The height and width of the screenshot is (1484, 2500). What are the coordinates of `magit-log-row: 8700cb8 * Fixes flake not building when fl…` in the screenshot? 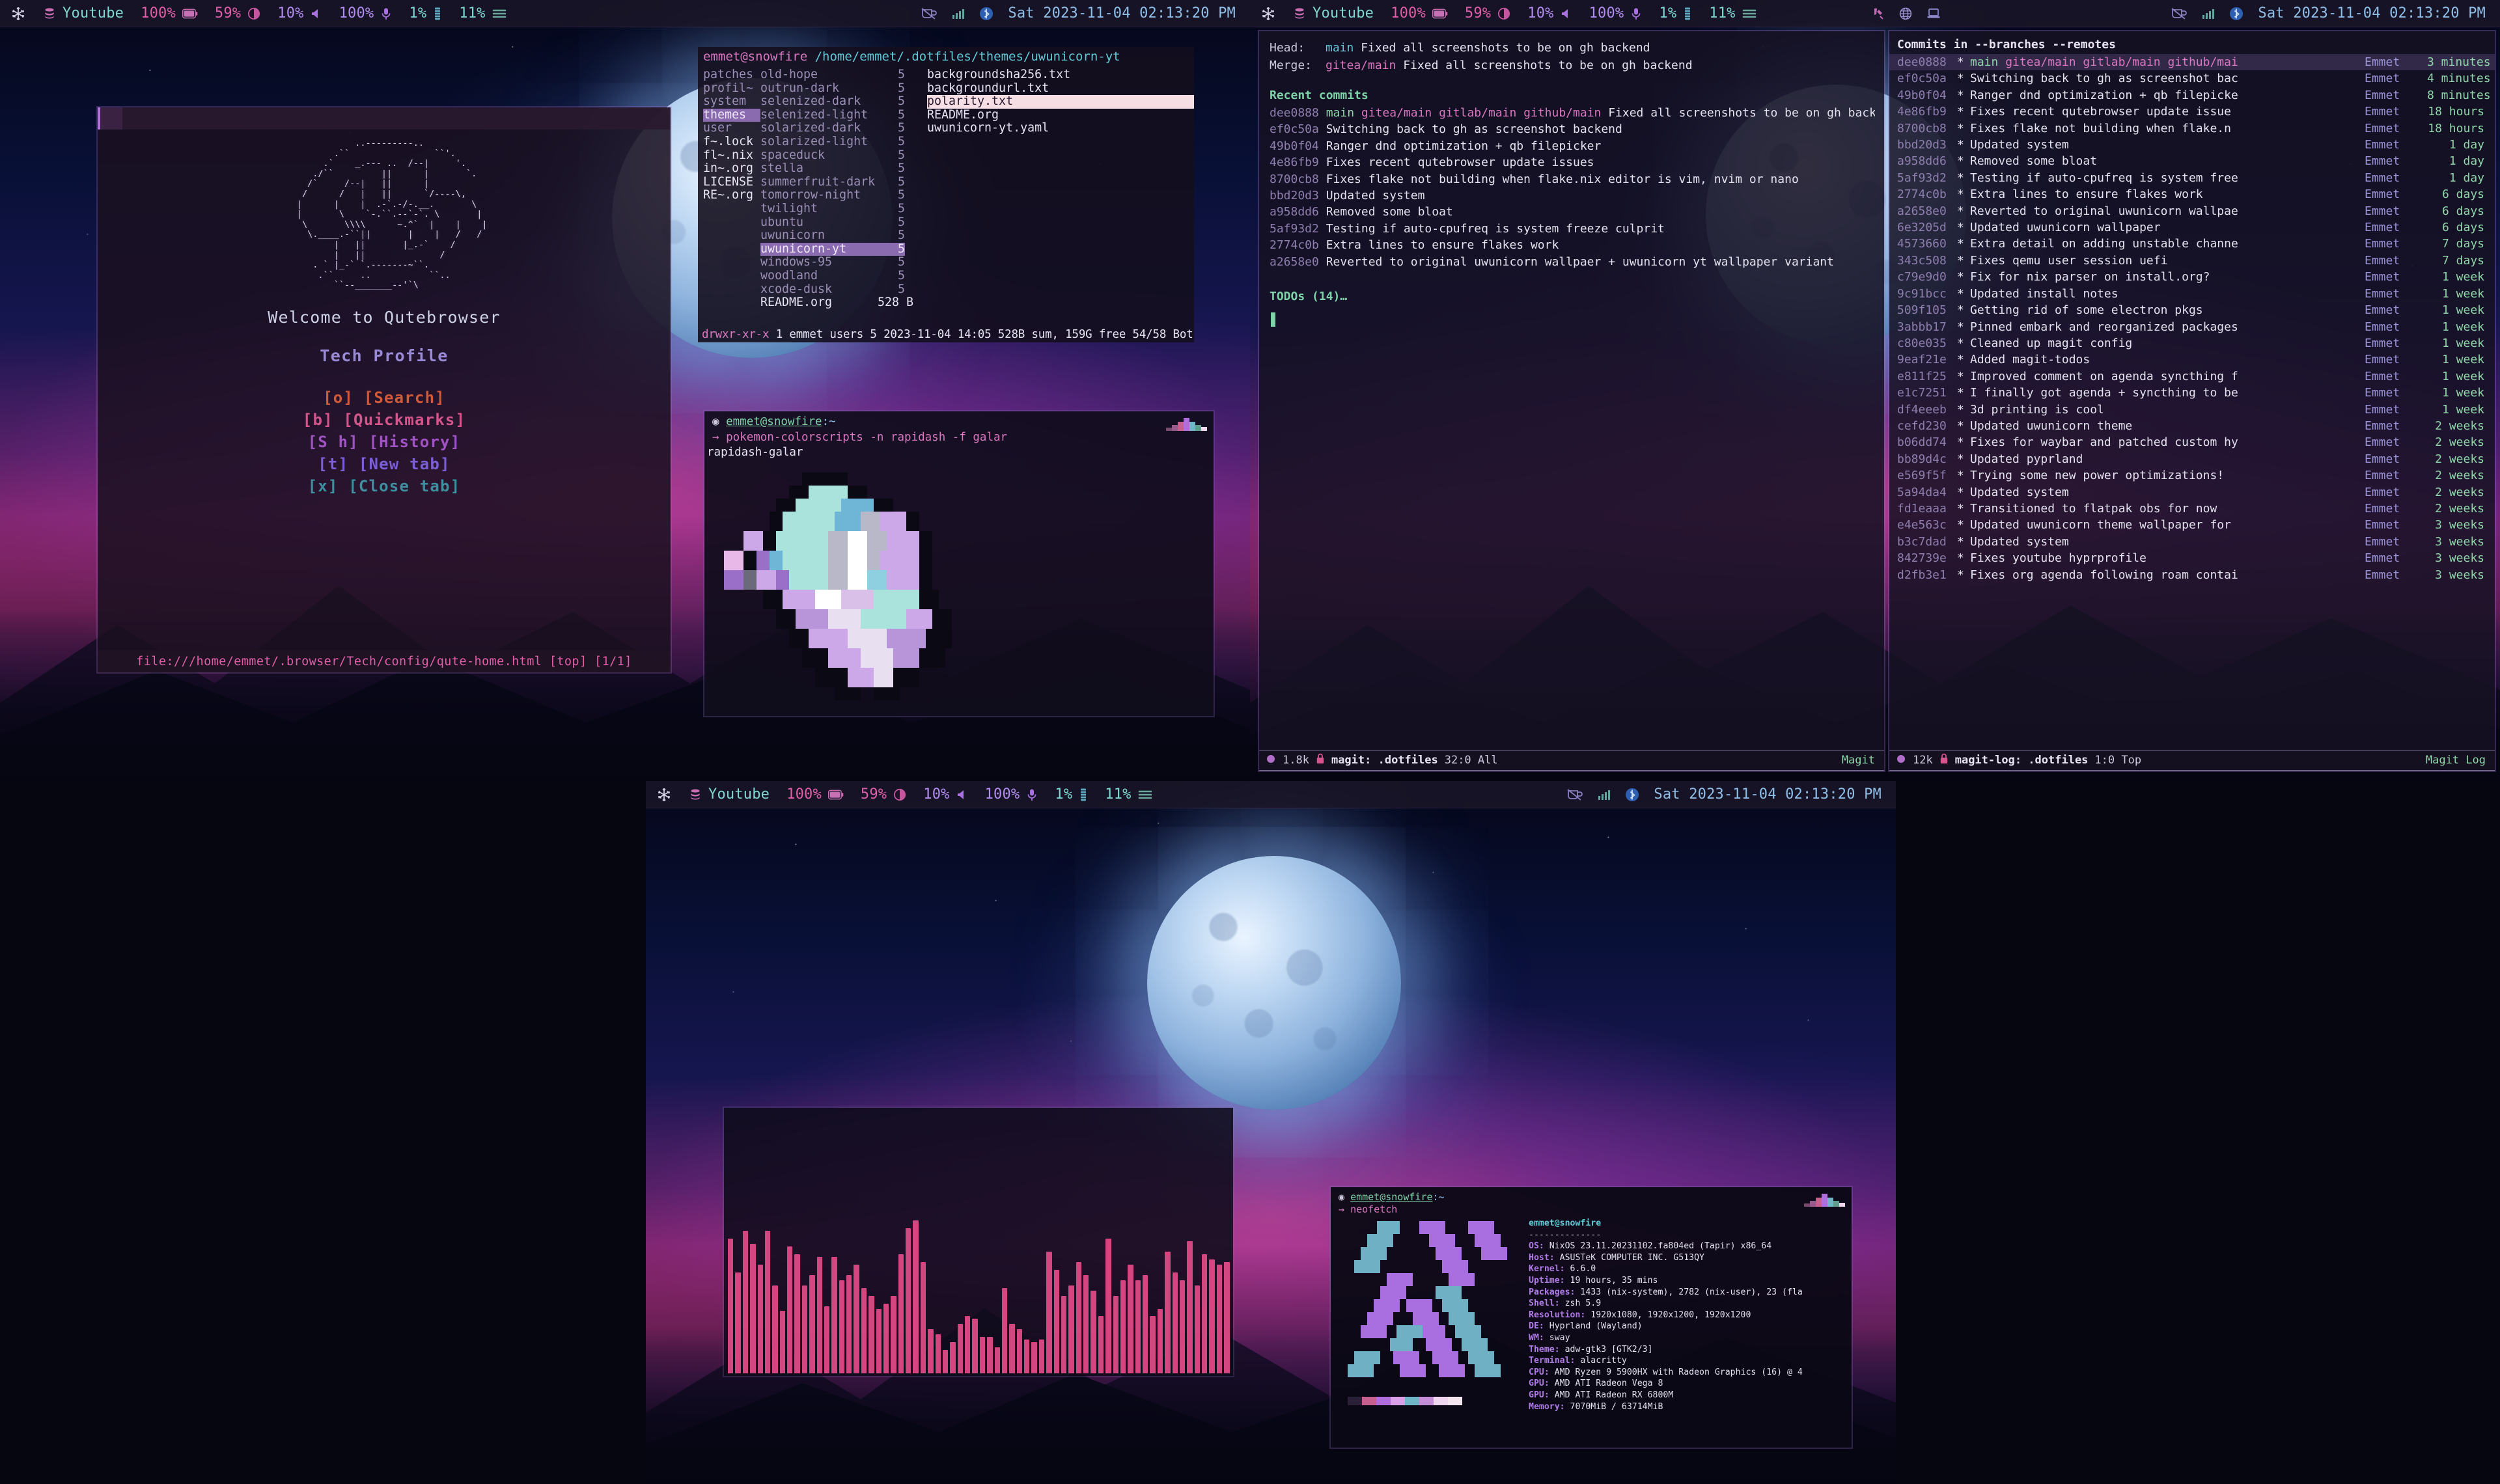 It's located at (2192, 128).